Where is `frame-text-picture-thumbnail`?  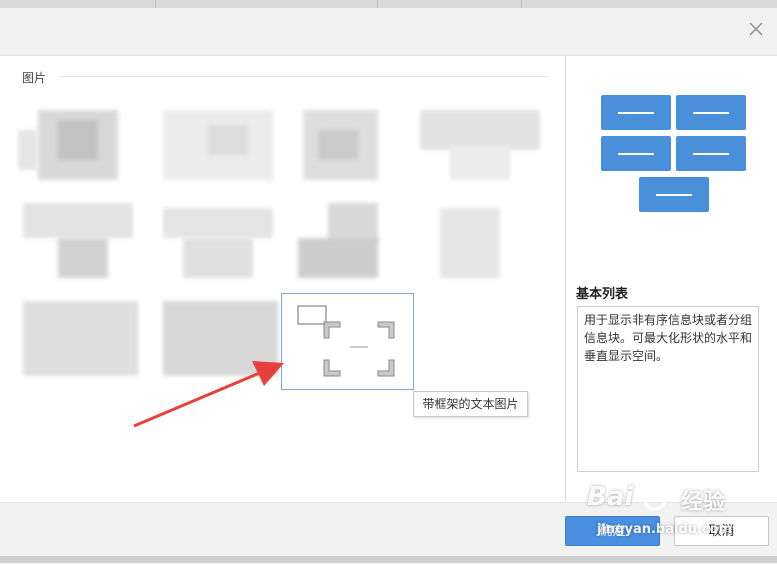 frame-text-picture-thumbnail is located at coordinates (347, 341).